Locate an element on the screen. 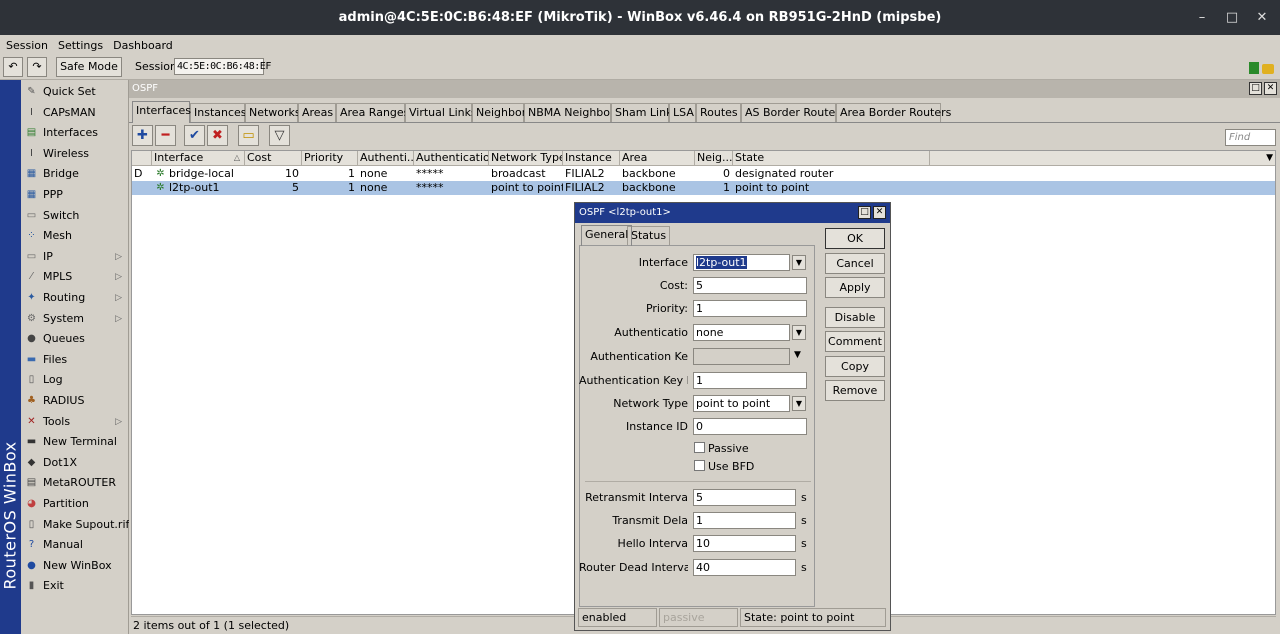  safe-mode-button: Safe Mode is located at coordinates (89, 67).